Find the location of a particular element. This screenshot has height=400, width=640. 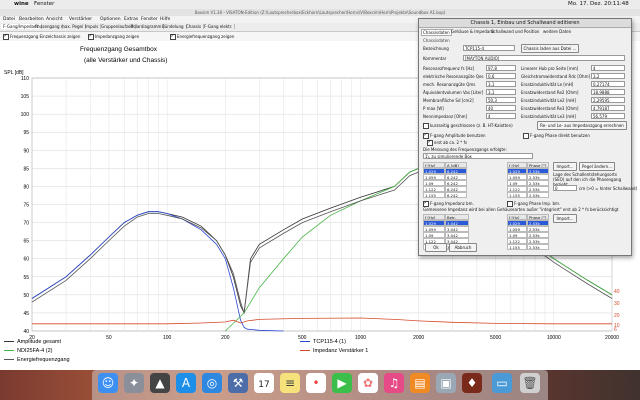

facetime-icon: ▶ is located at coordinates (342, 383).